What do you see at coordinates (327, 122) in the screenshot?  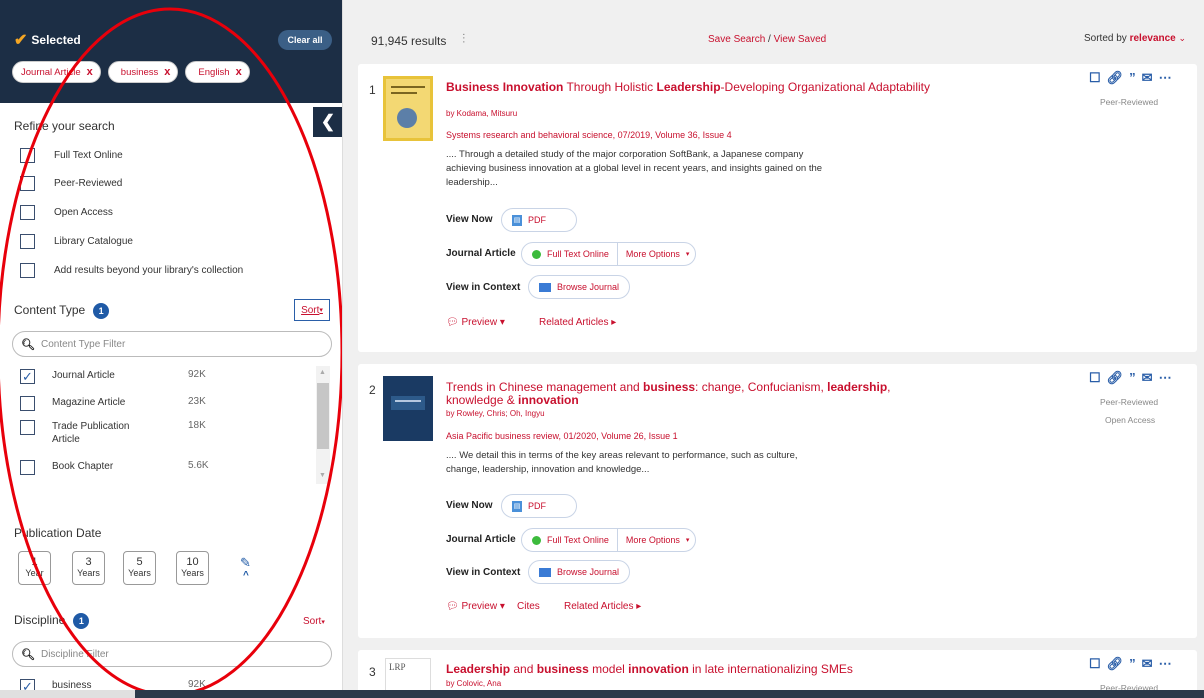 I see `collapse-sidebar-button: ❮` at bounding box center [327, 122].